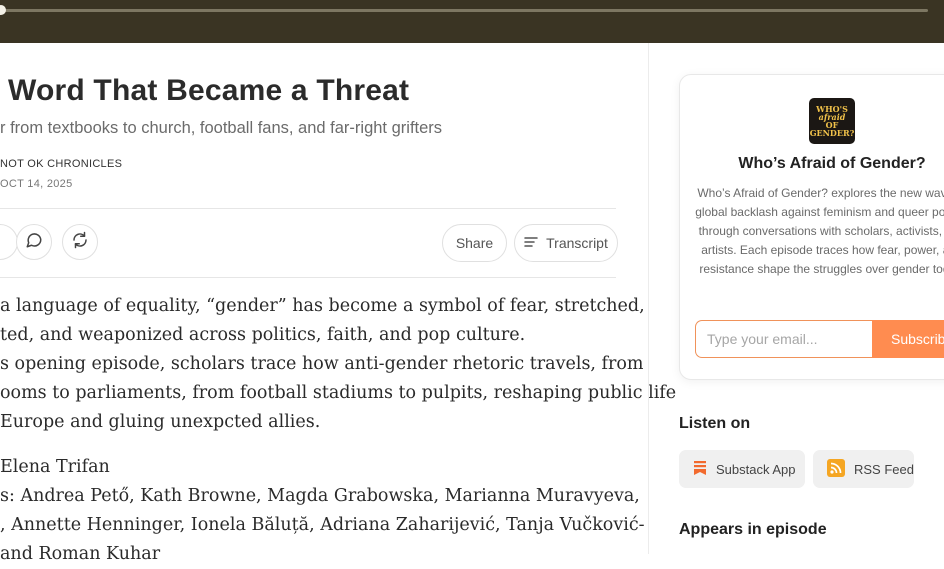 Image resolution: width=944 pixels, height=569 pixels. Describe the element at coordinates (531, 243) in the screenshot. I see `transcript-icon` at that location.